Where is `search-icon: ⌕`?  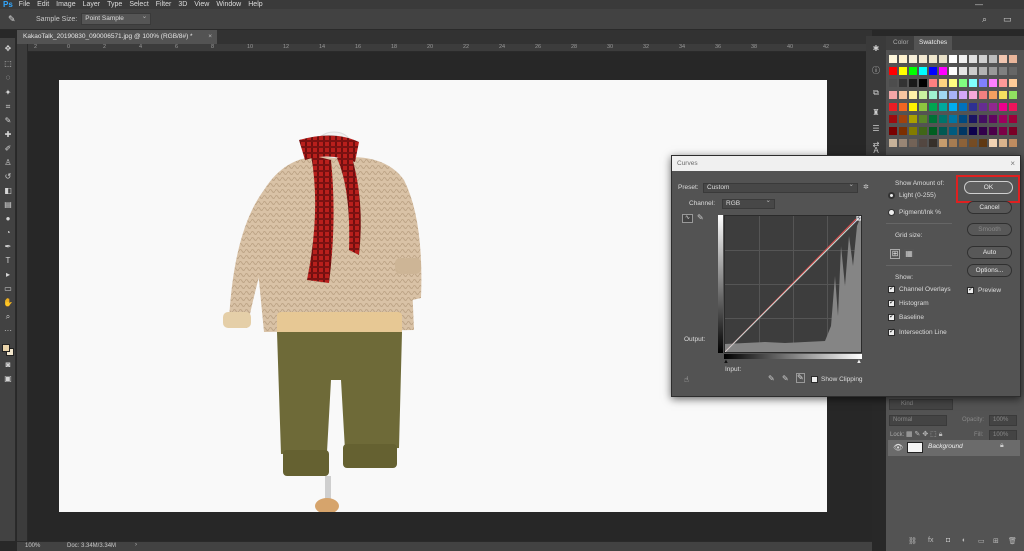 search-icon: ⌕ is located at coordinates (984, 19).